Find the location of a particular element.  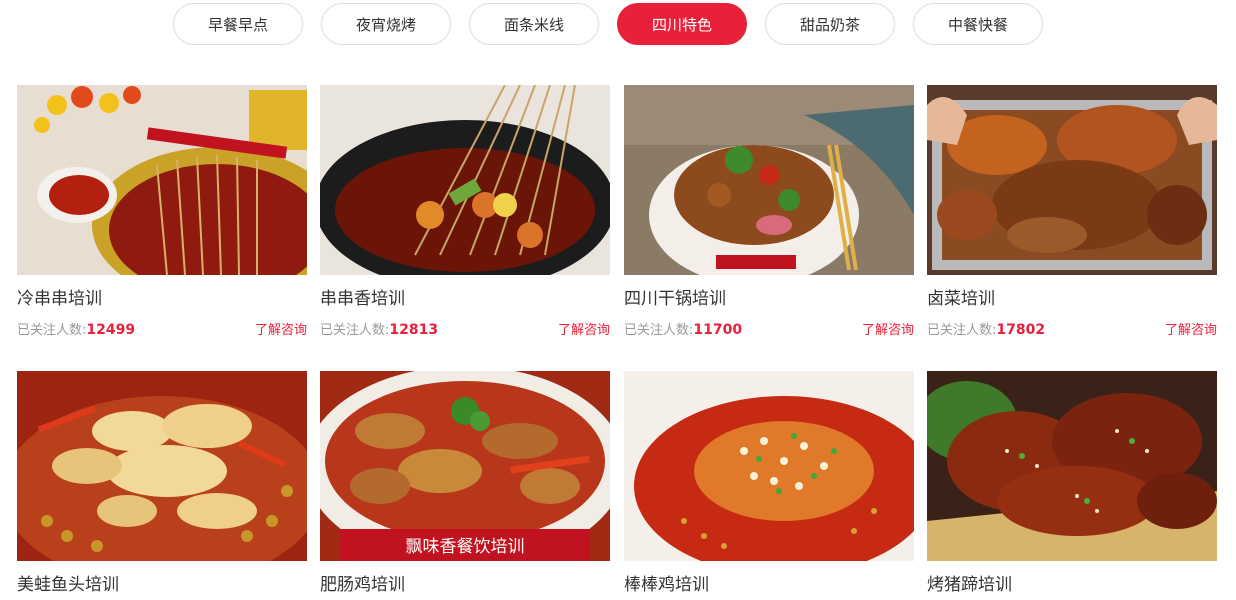

course-card-cold-skewers: 冷串串培训 已关注人数:12499 了解咨询 is located at coordinates (162, 211).